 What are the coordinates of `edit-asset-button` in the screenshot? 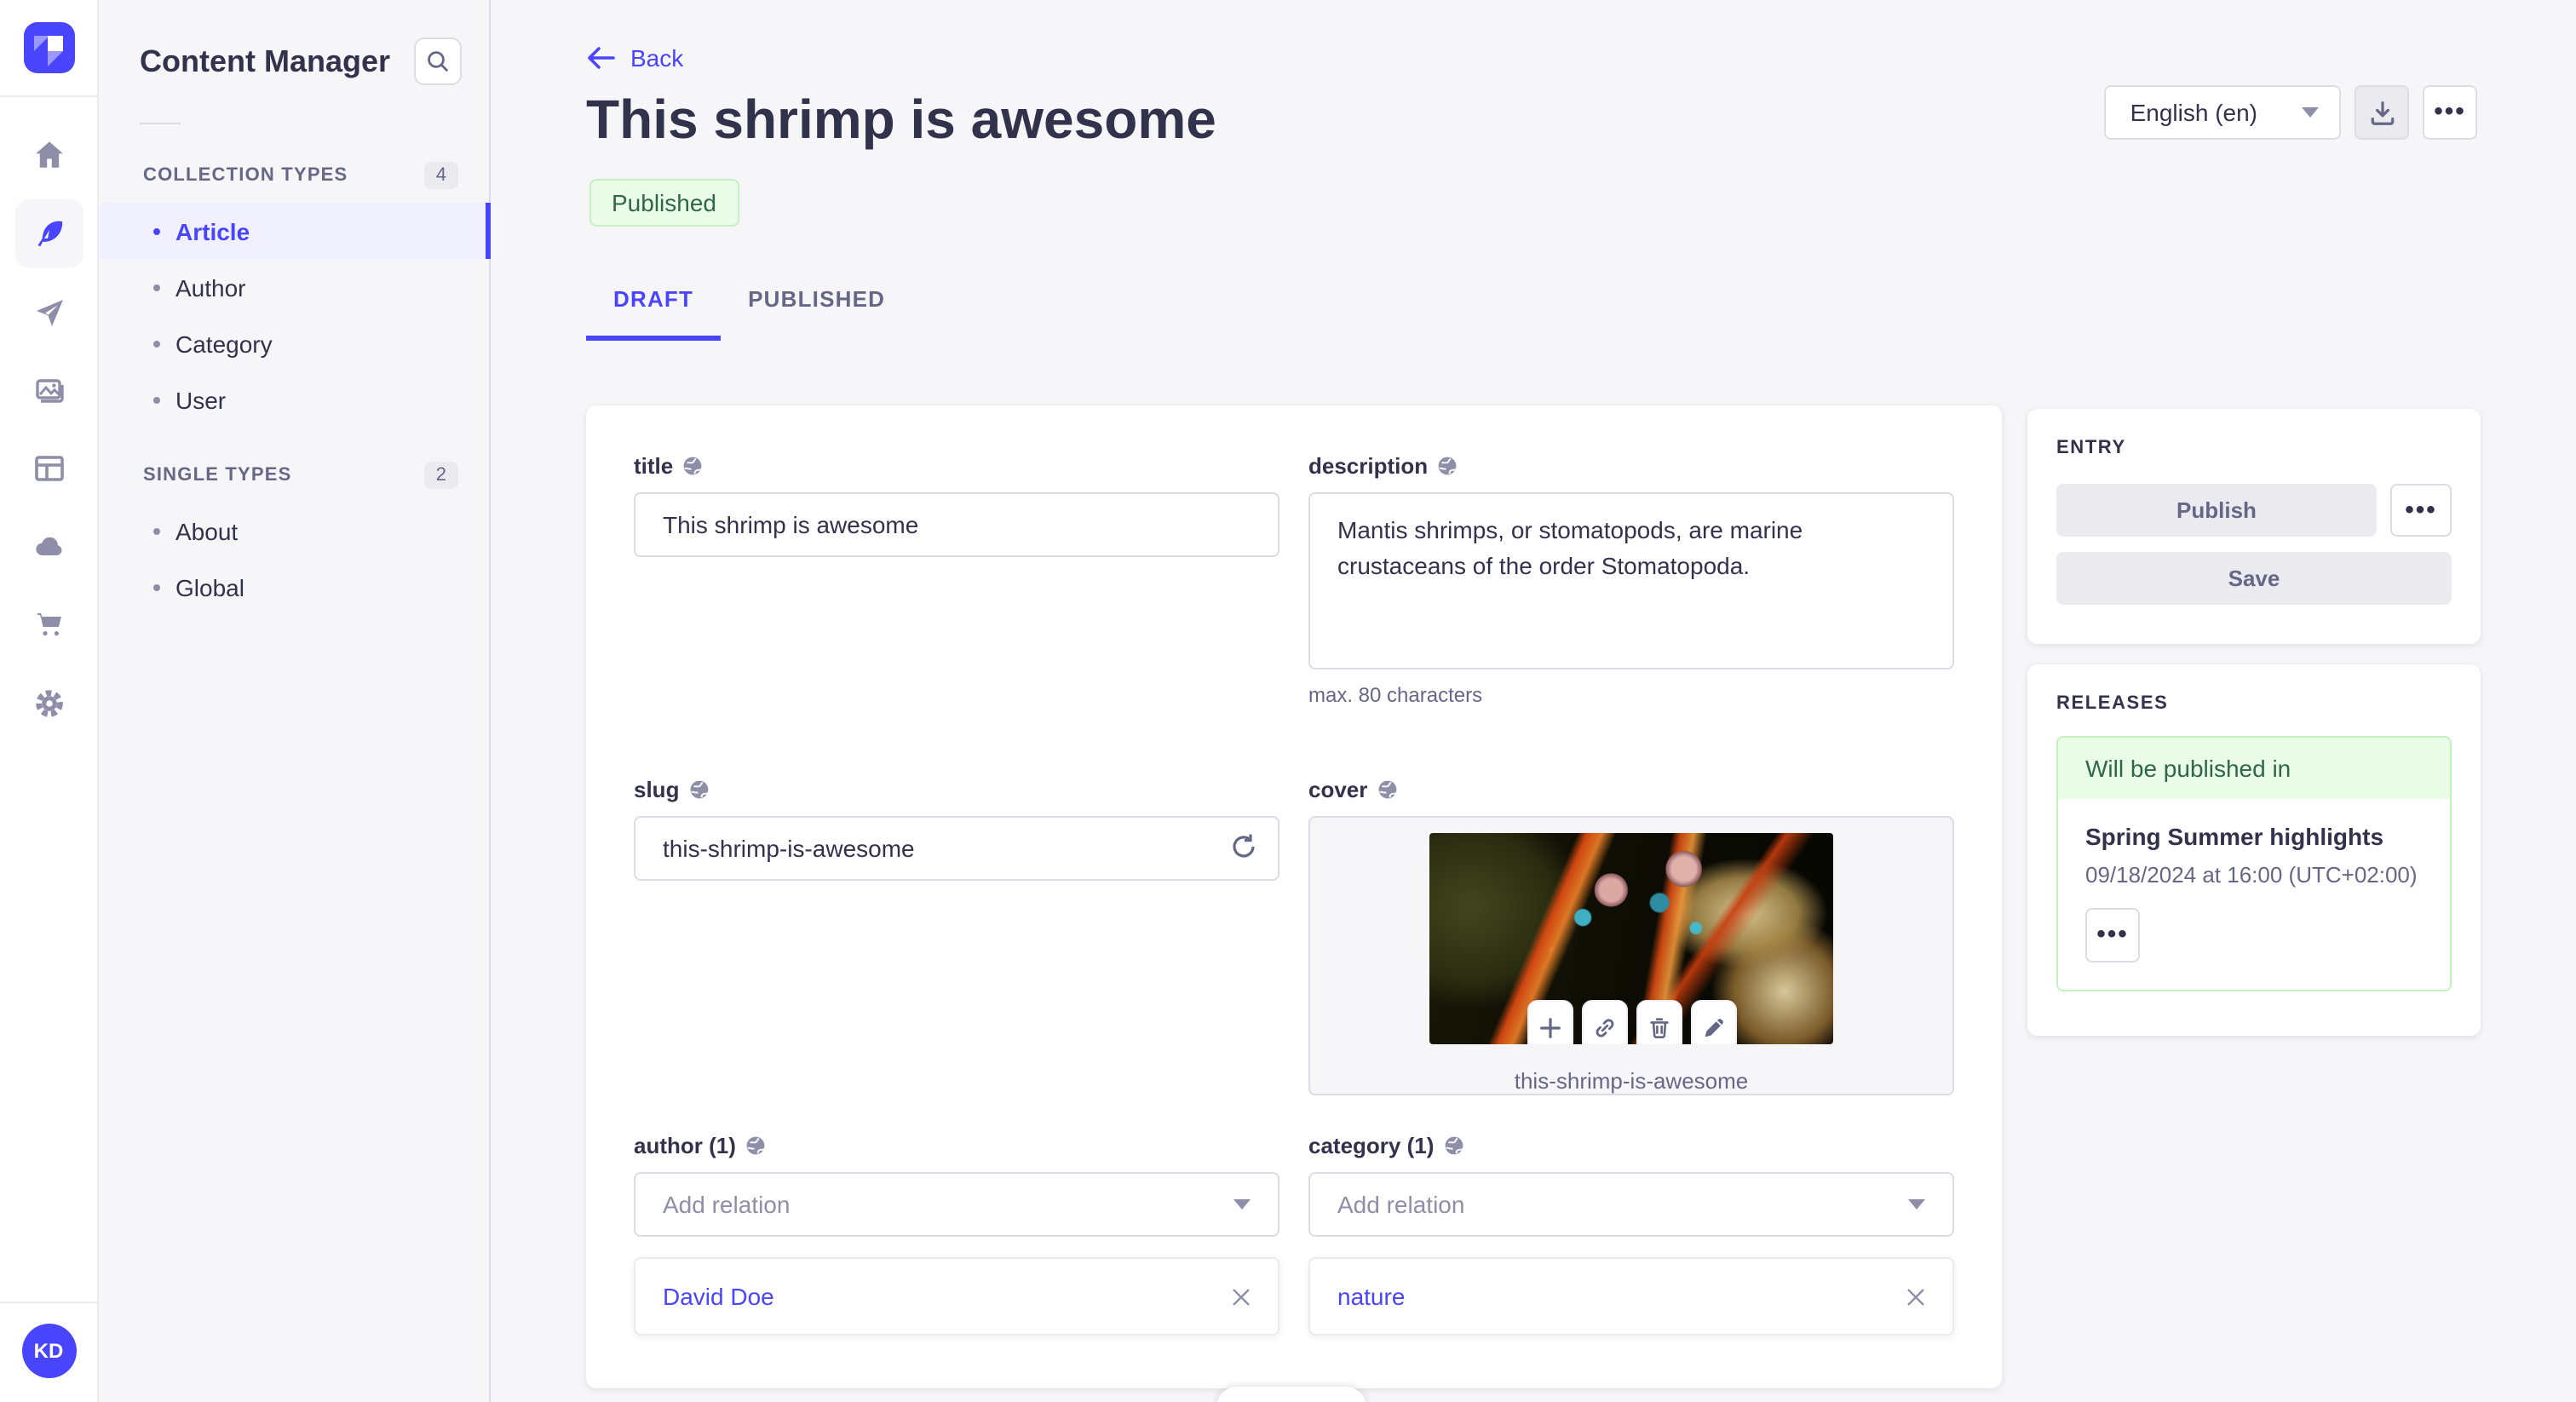 It's located at (1713, 1022).